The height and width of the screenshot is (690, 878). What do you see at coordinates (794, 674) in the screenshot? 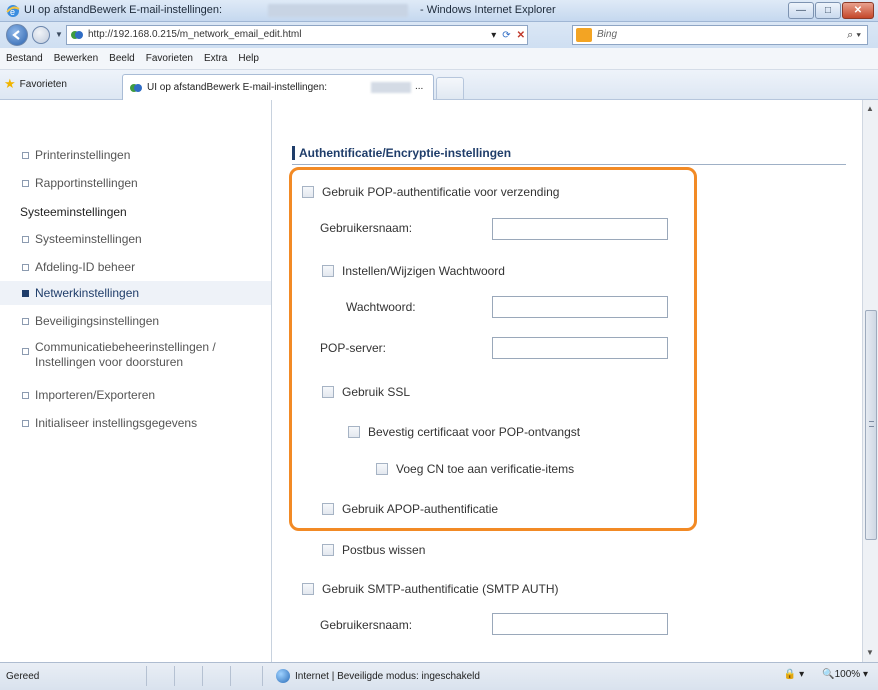
I see `protected-mode-icon: 🔒 ▾` at bounding box center [794, 674].